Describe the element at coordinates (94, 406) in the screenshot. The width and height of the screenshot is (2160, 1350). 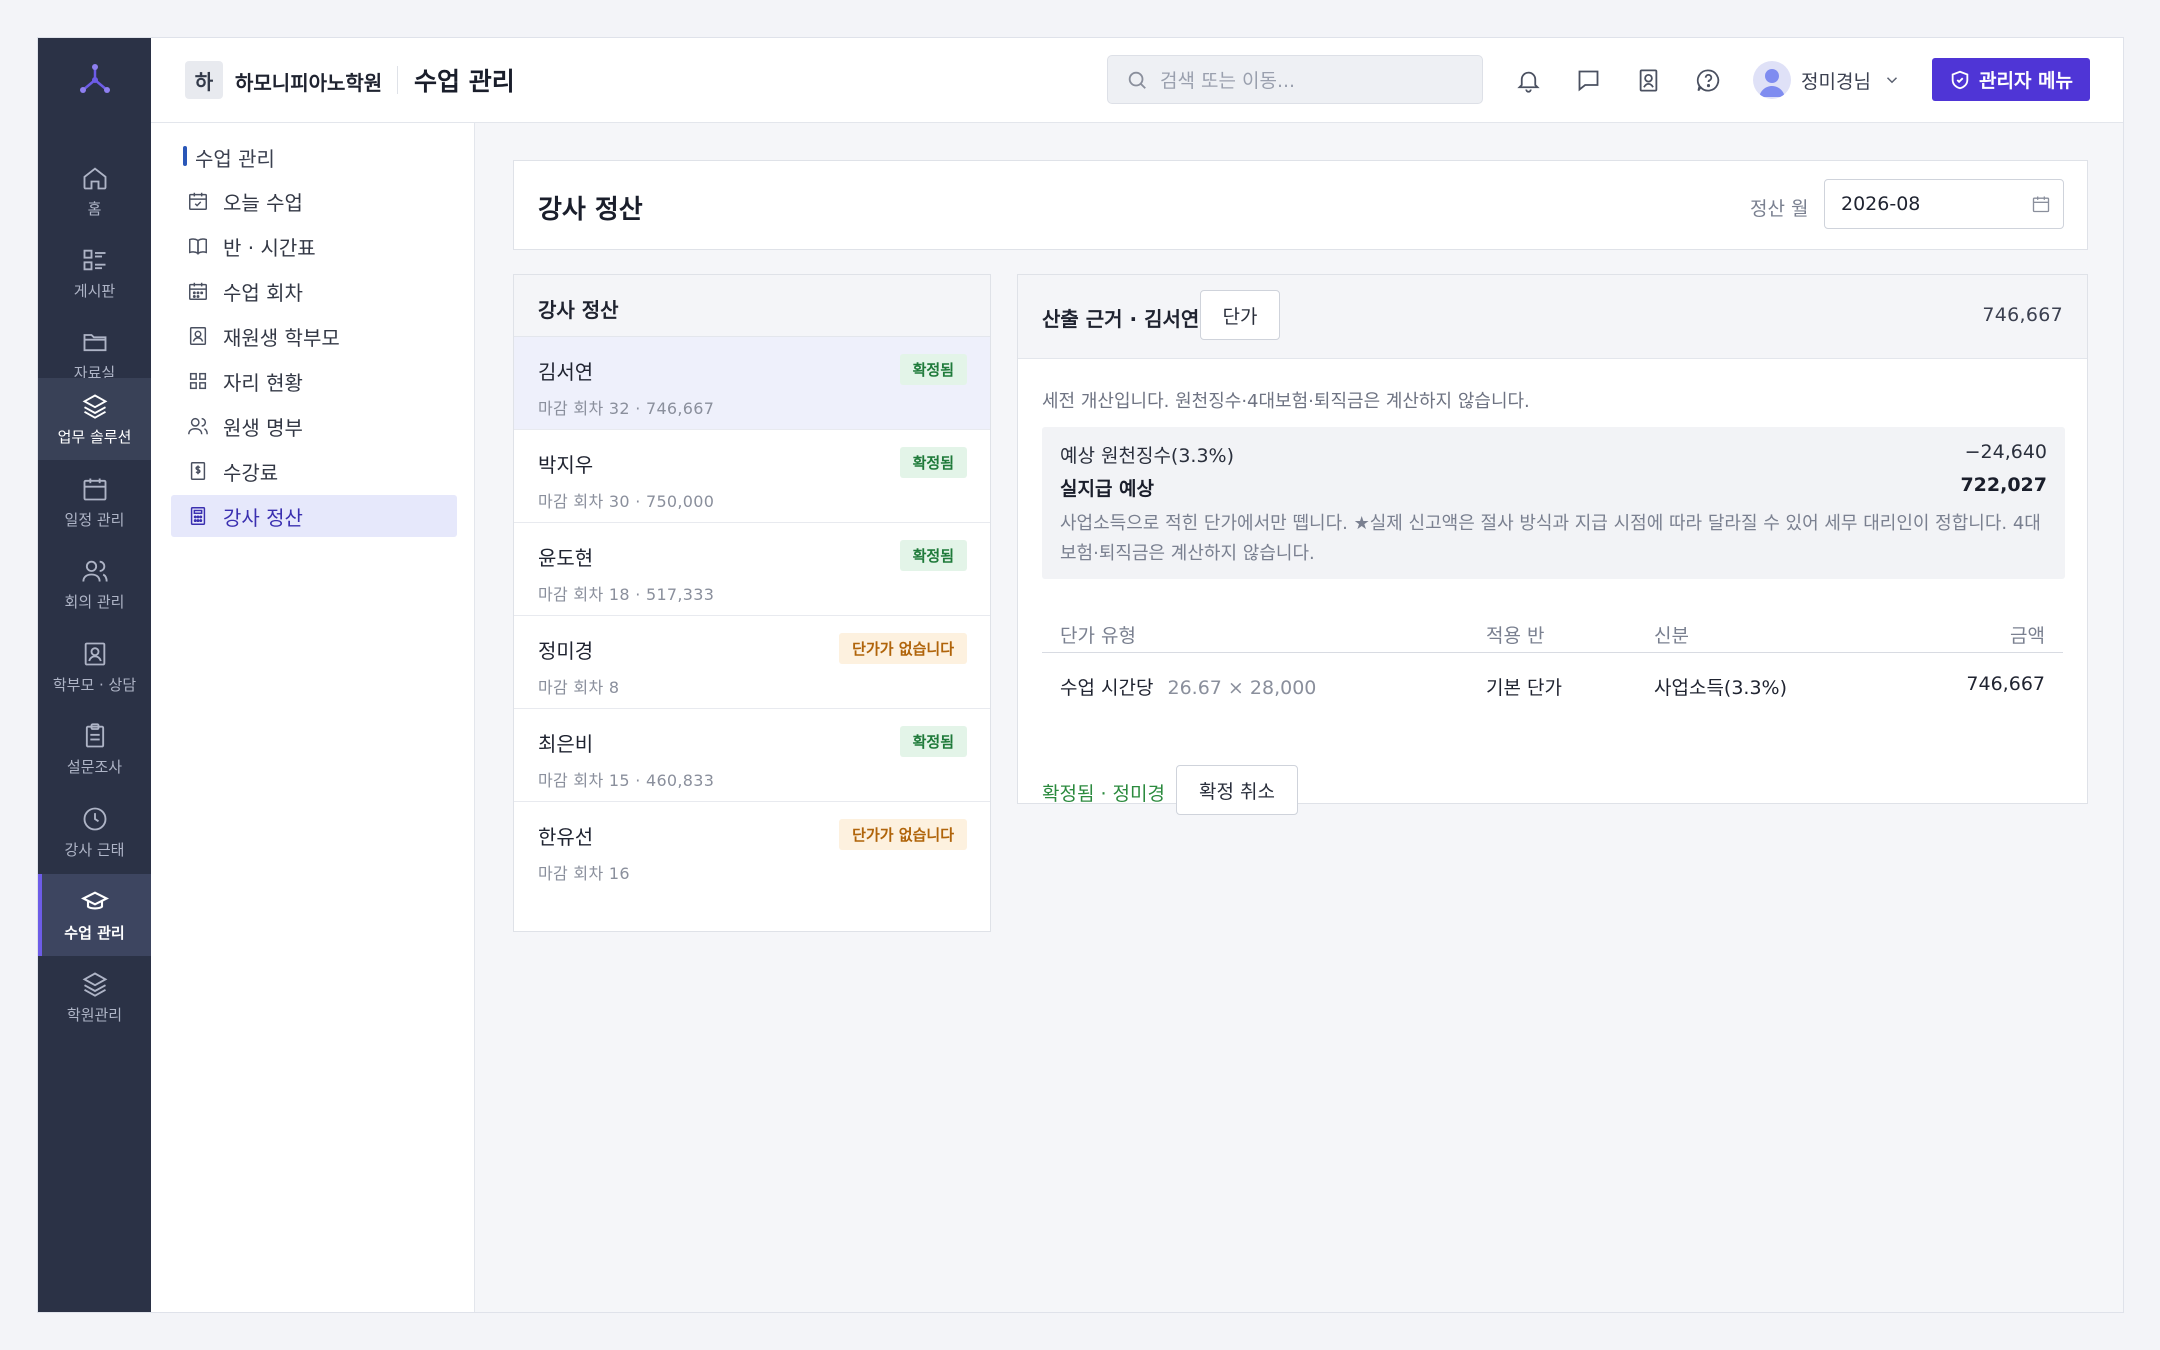
I see `layers-icon` at that location.